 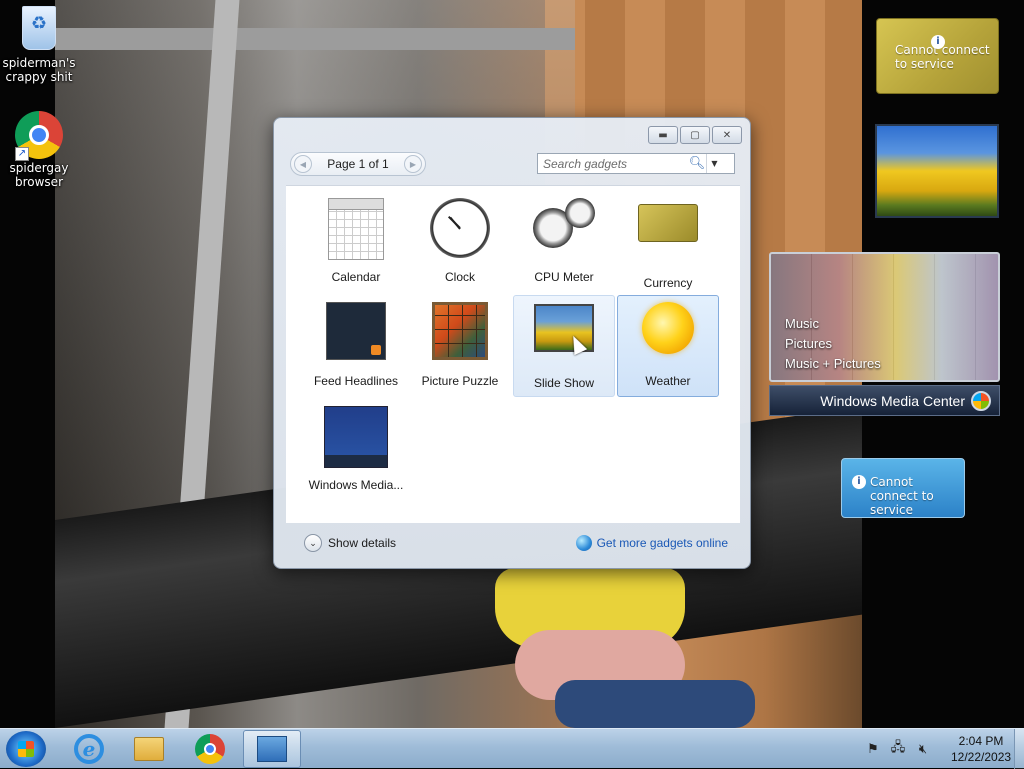 What do you see at coordinates (668, 381) in the screenshot?
I see `gadget-name: Weather` at bounding box center [668, 381].